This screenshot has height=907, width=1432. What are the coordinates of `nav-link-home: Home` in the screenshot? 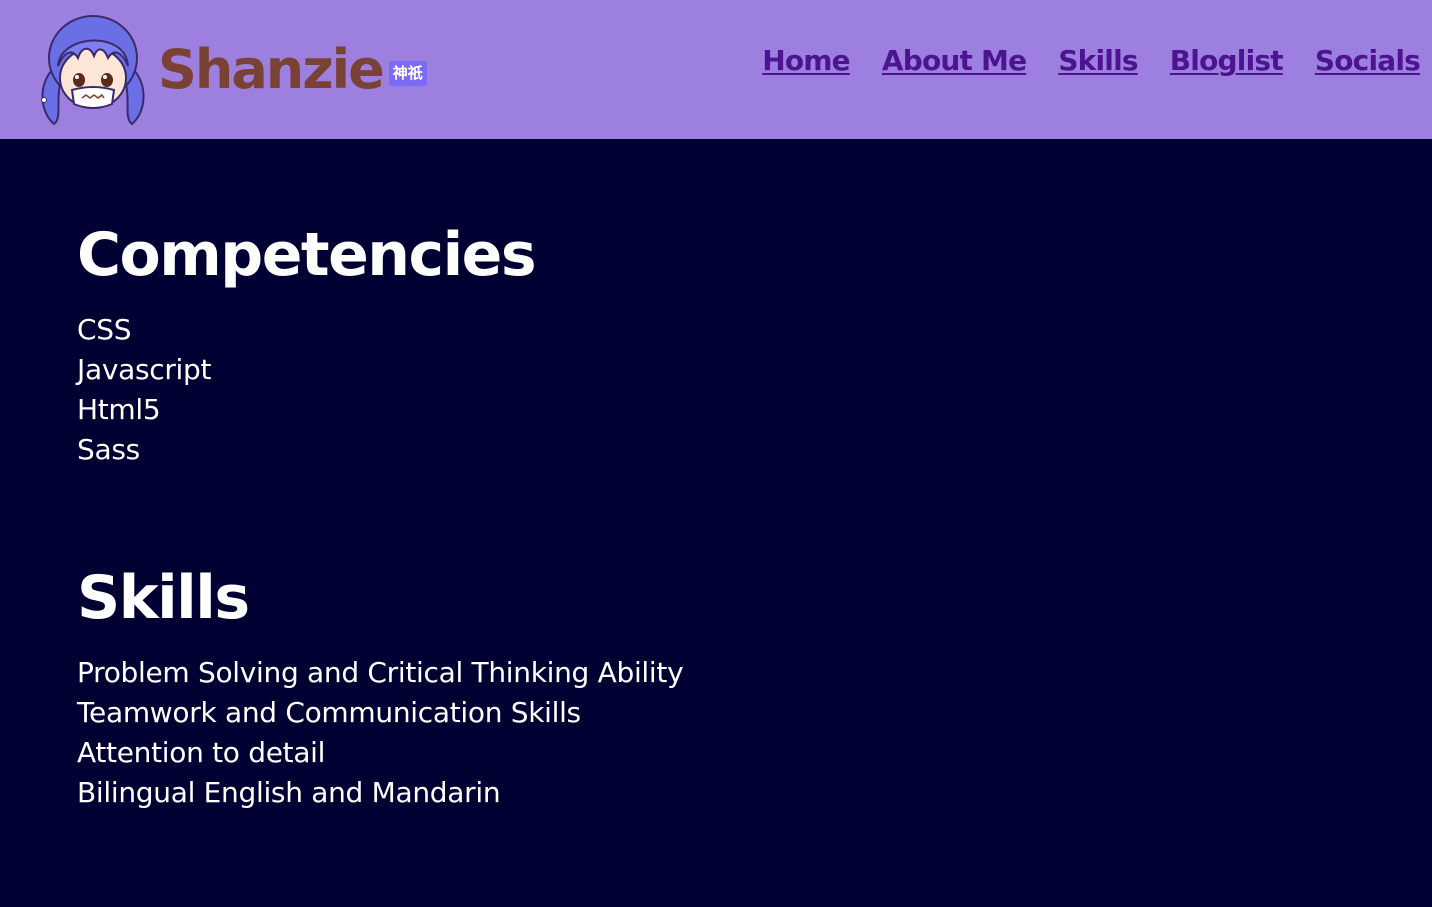 It's located at (806, 60).